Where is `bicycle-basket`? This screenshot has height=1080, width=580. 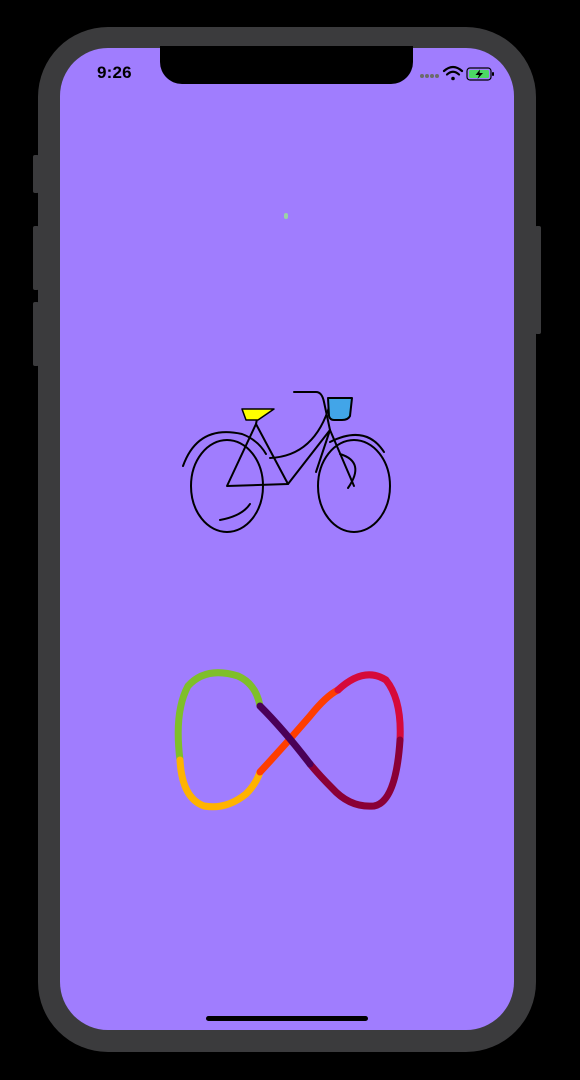 bicycle-basket is located at coordinates (340, 409).